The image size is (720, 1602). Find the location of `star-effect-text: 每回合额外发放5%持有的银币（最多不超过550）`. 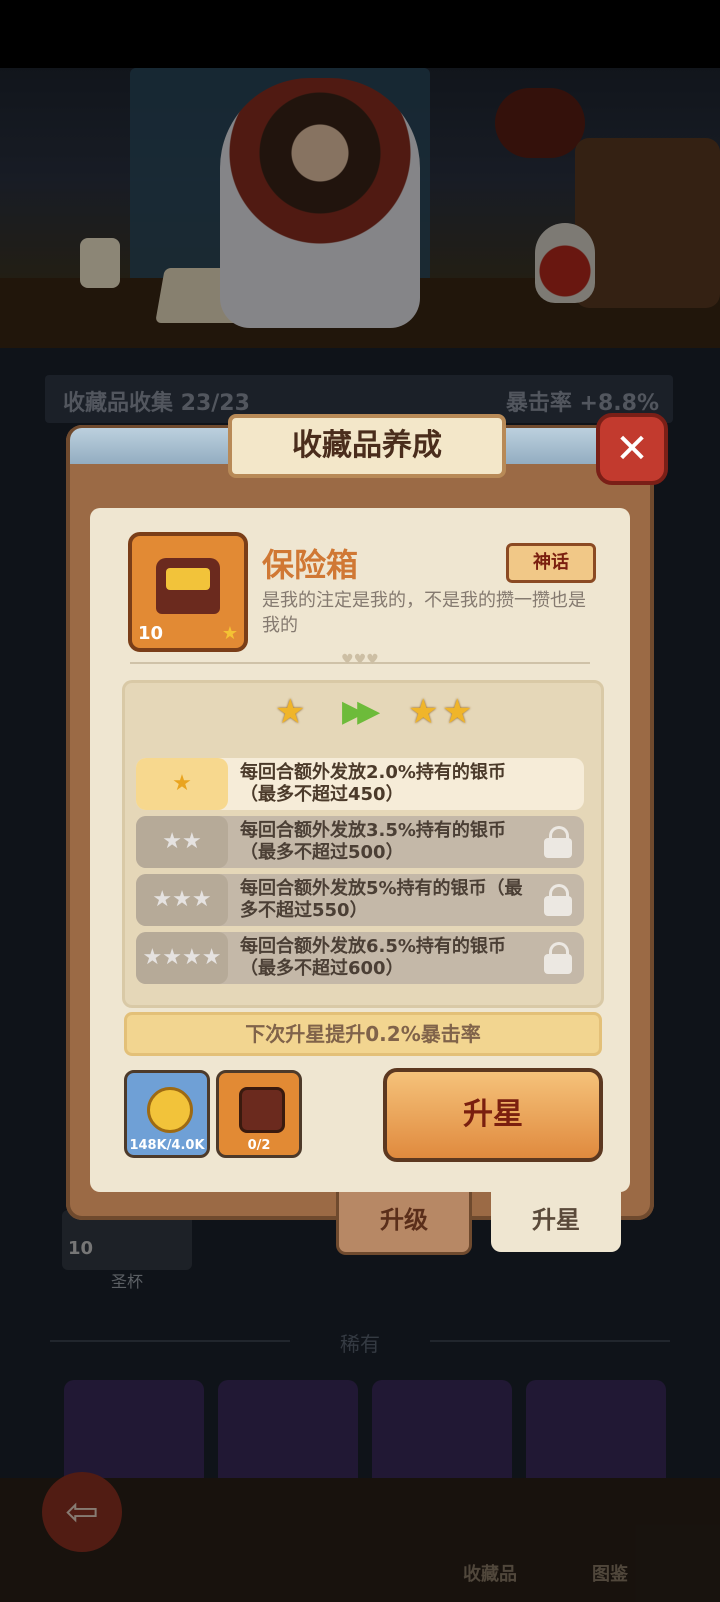

star-effect-text: 每回合额外发放5%持有的银币（最多不超过550） is located at coordinates (381, 899).